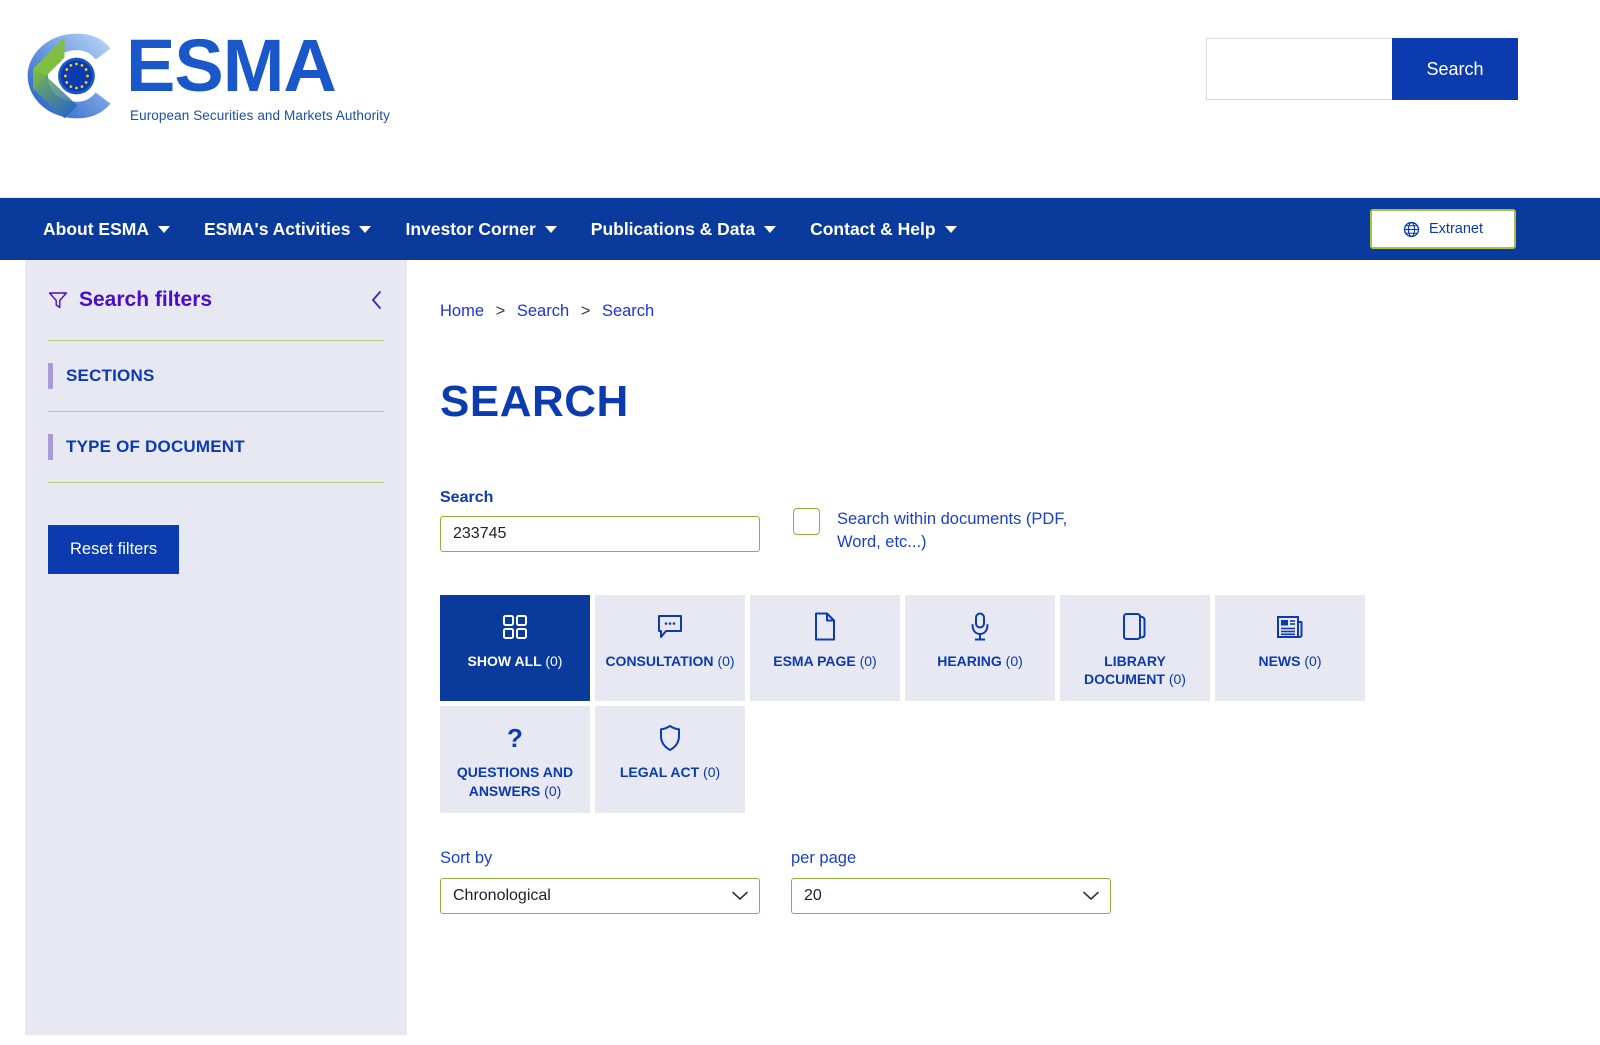  I want to click on header-search: Search, so click(1362, 69).